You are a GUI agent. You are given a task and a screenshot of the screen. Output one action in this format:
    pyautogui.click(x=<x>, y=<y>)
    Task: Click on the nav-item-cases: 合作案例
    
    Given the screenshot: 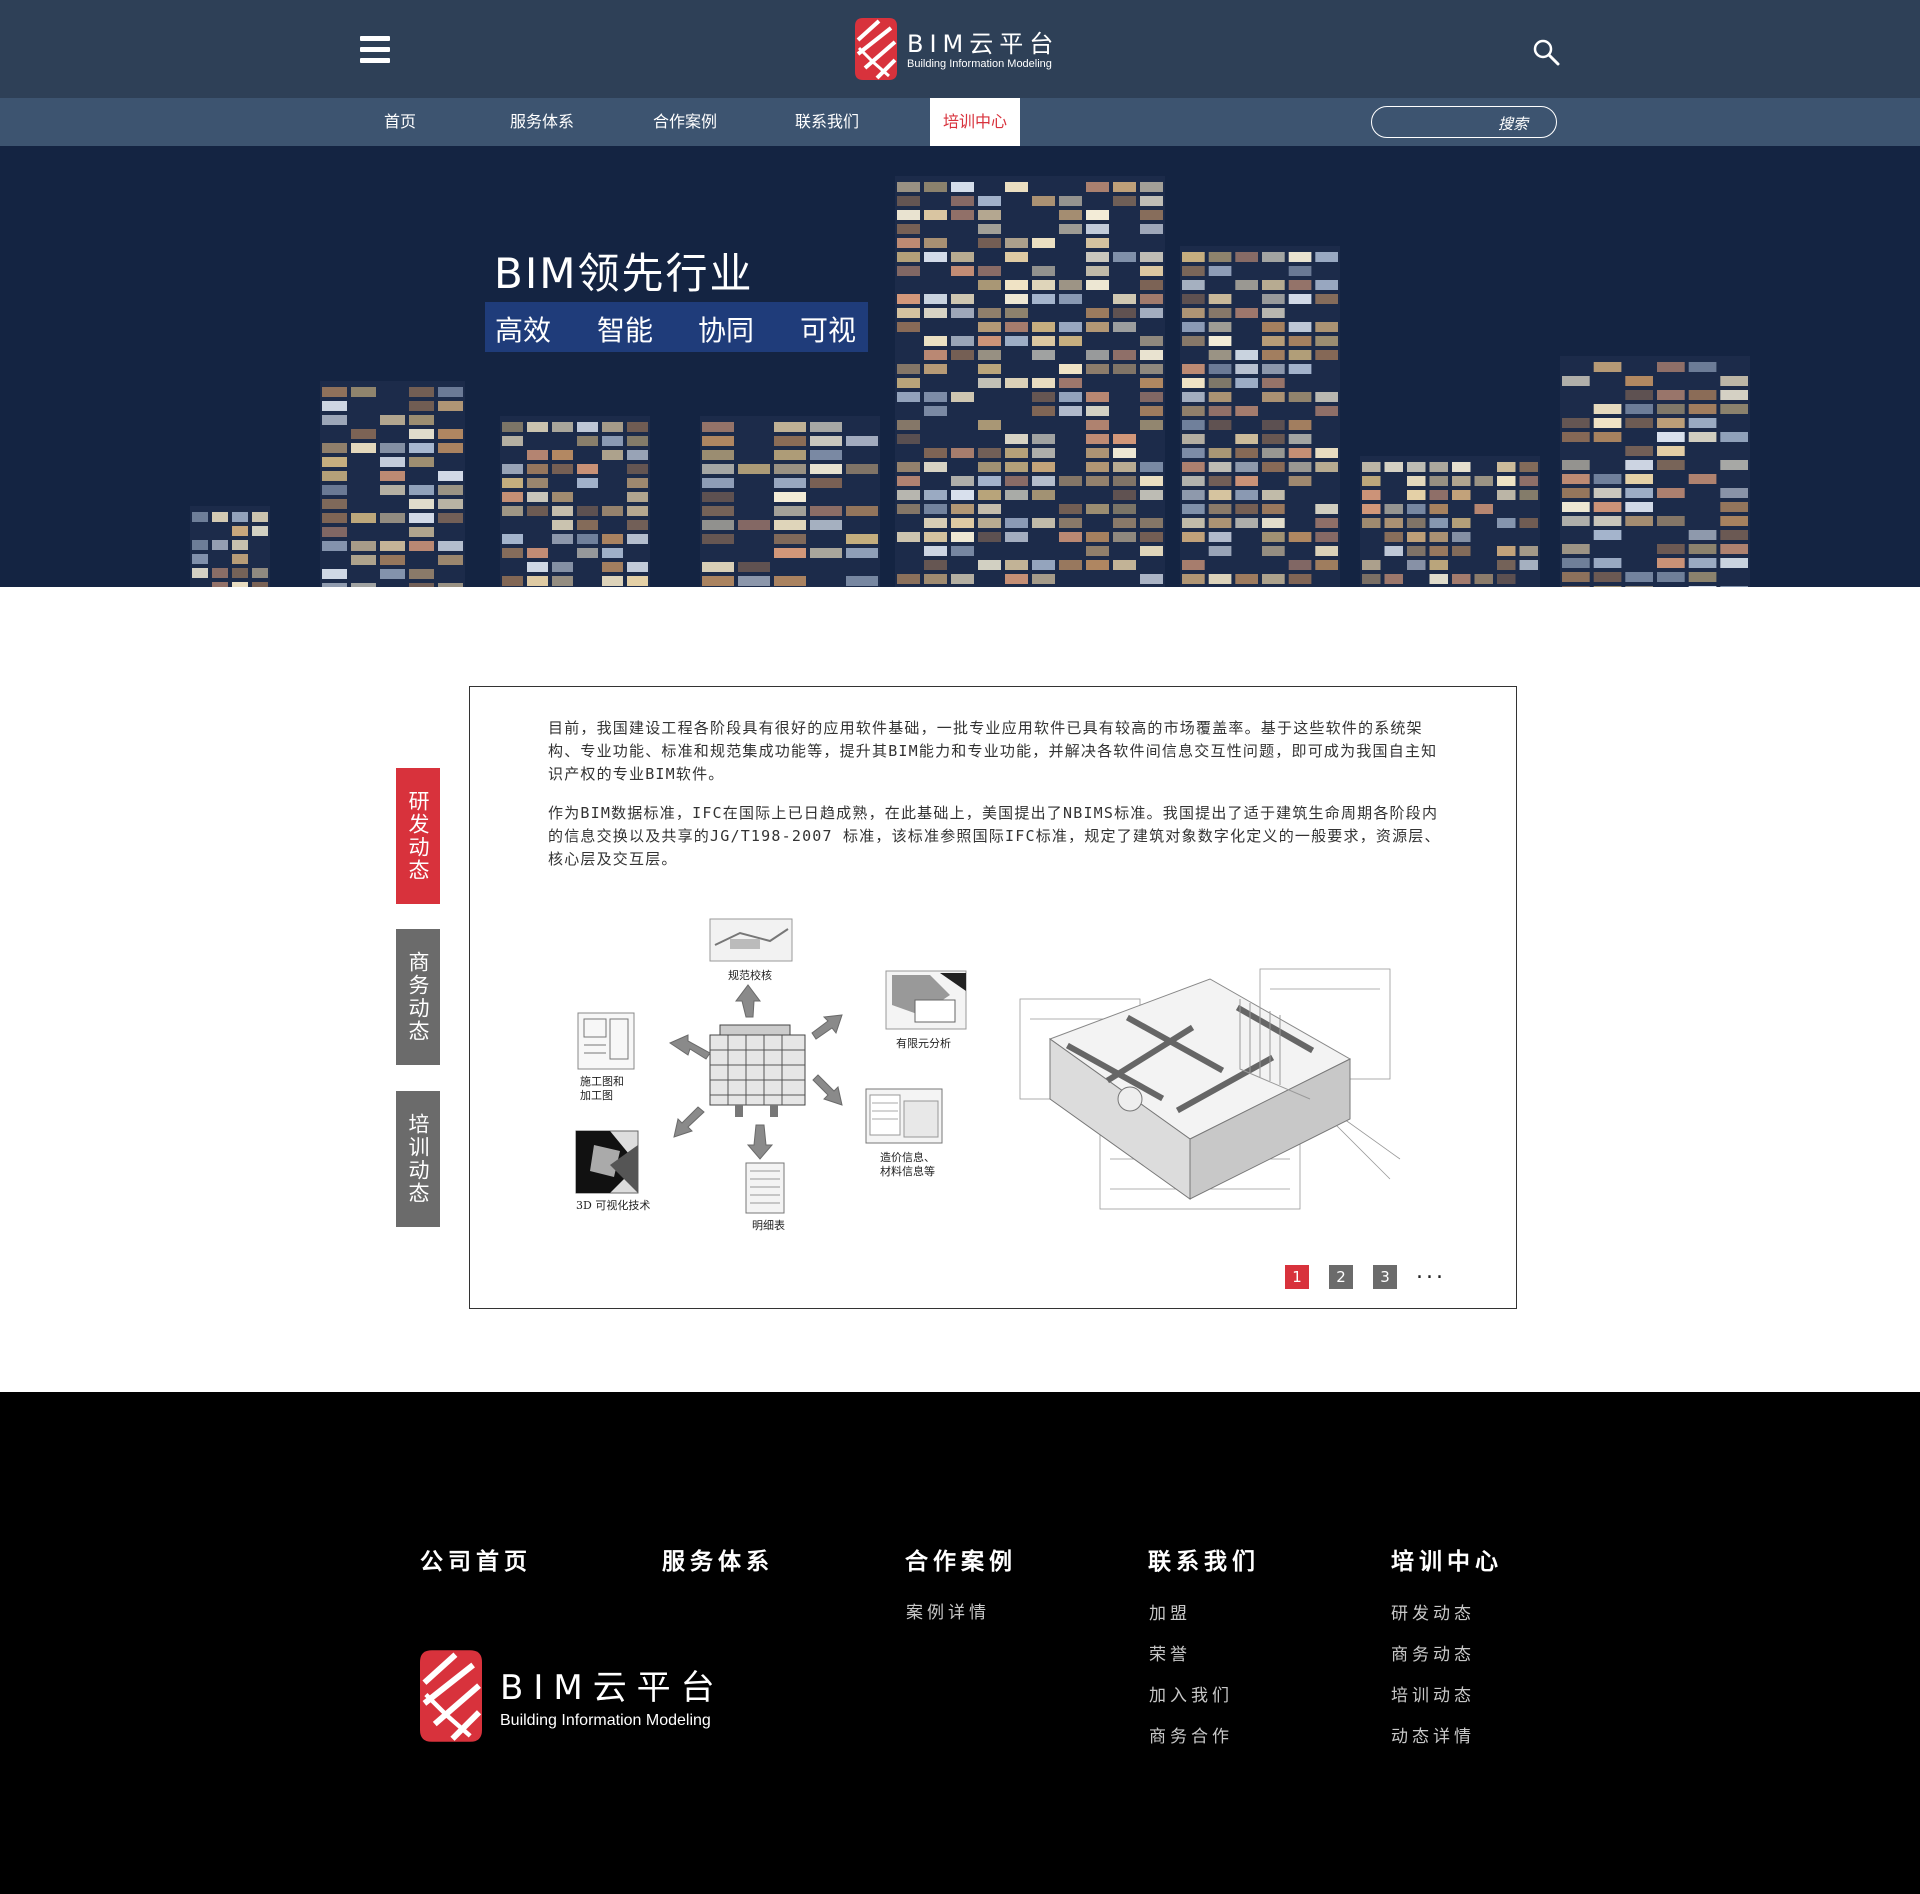 What is the action you would take?
    pyautogui.click(x=685, y=122)
    